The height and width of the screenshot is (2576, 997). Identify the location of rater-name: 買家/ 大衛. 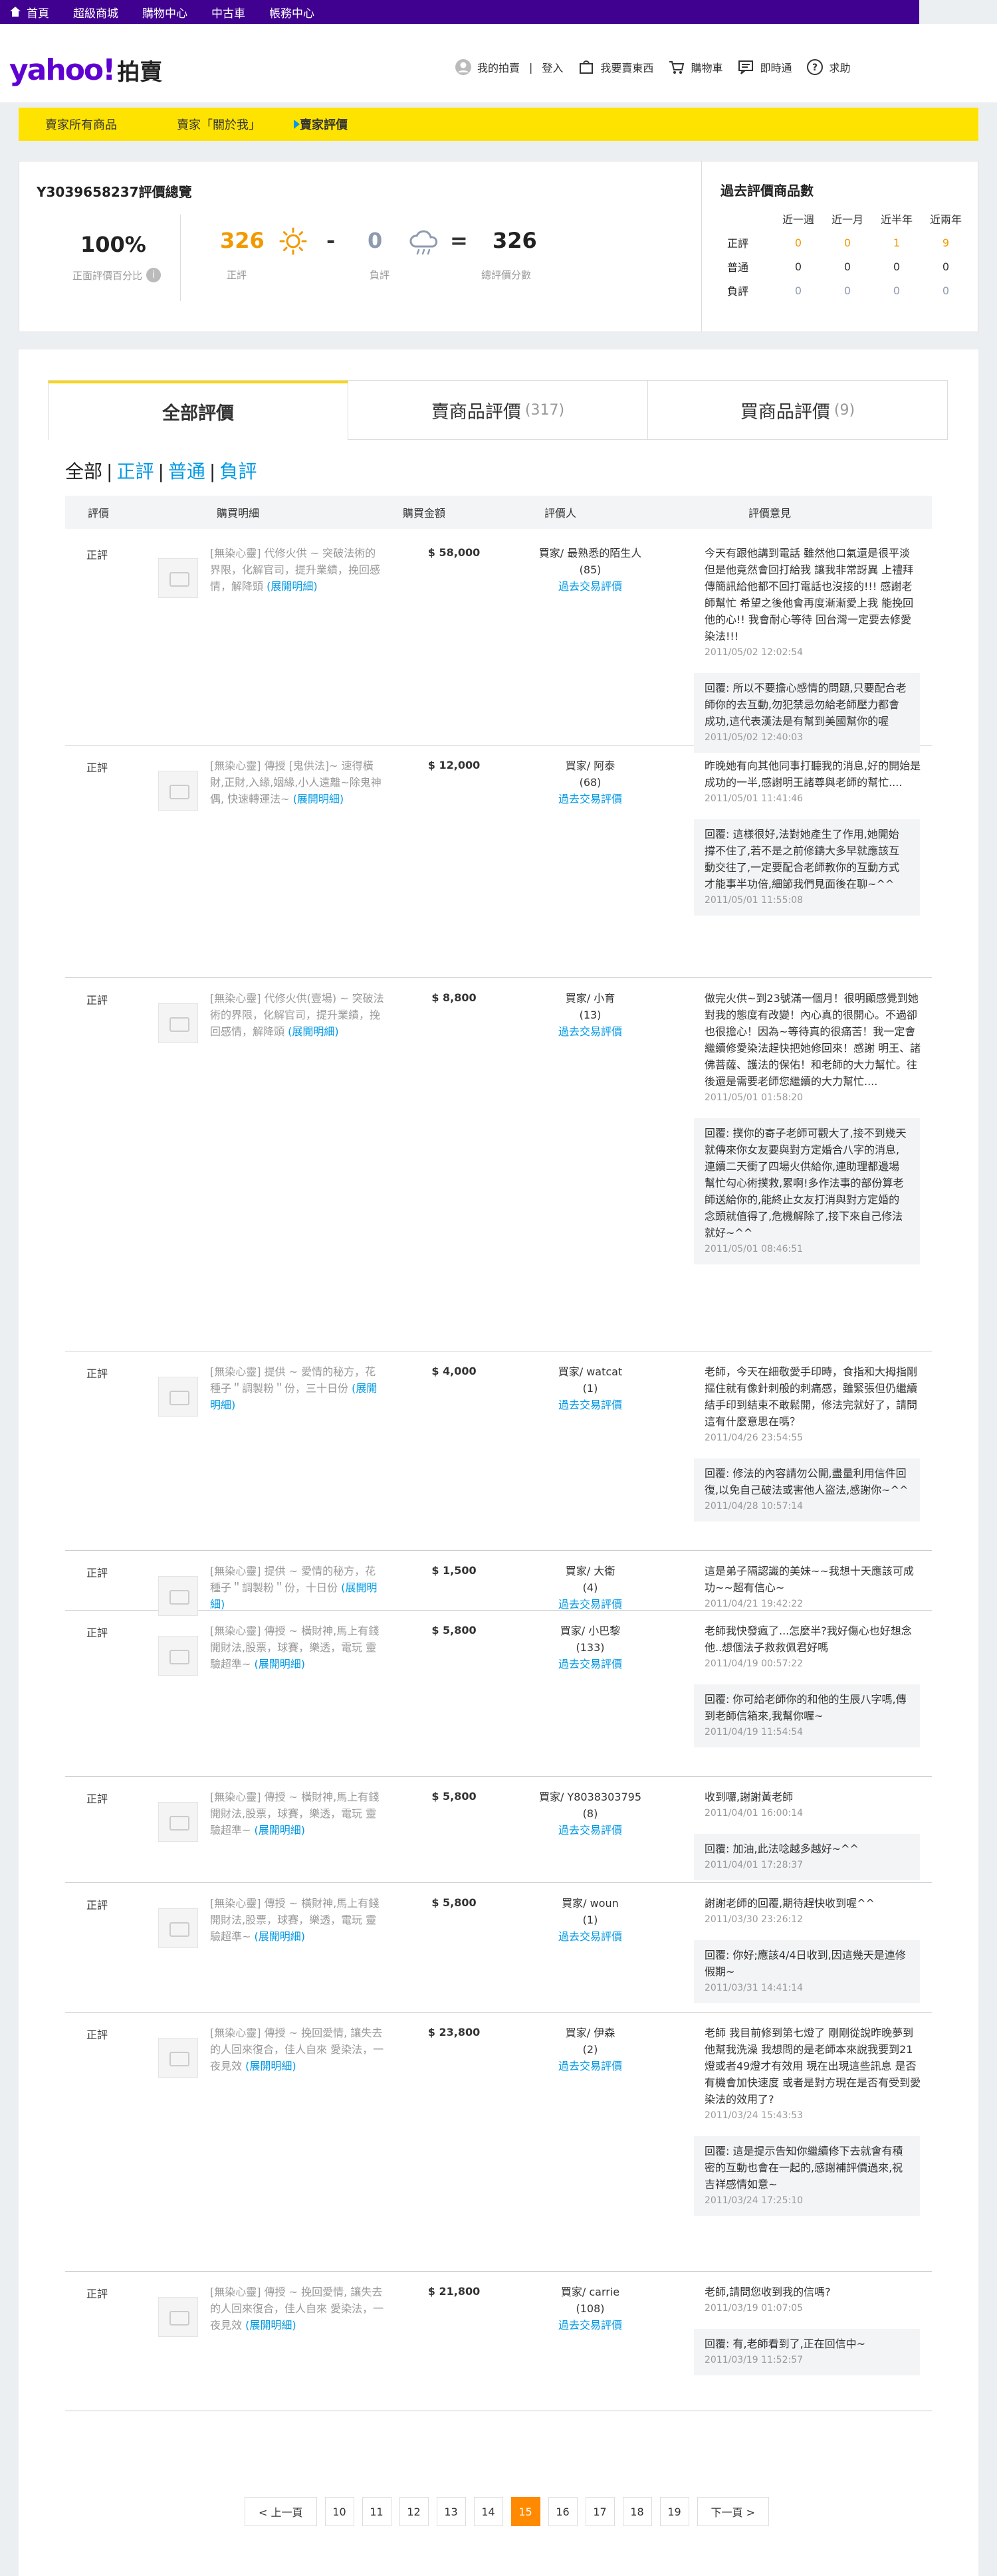
(590, 1571).